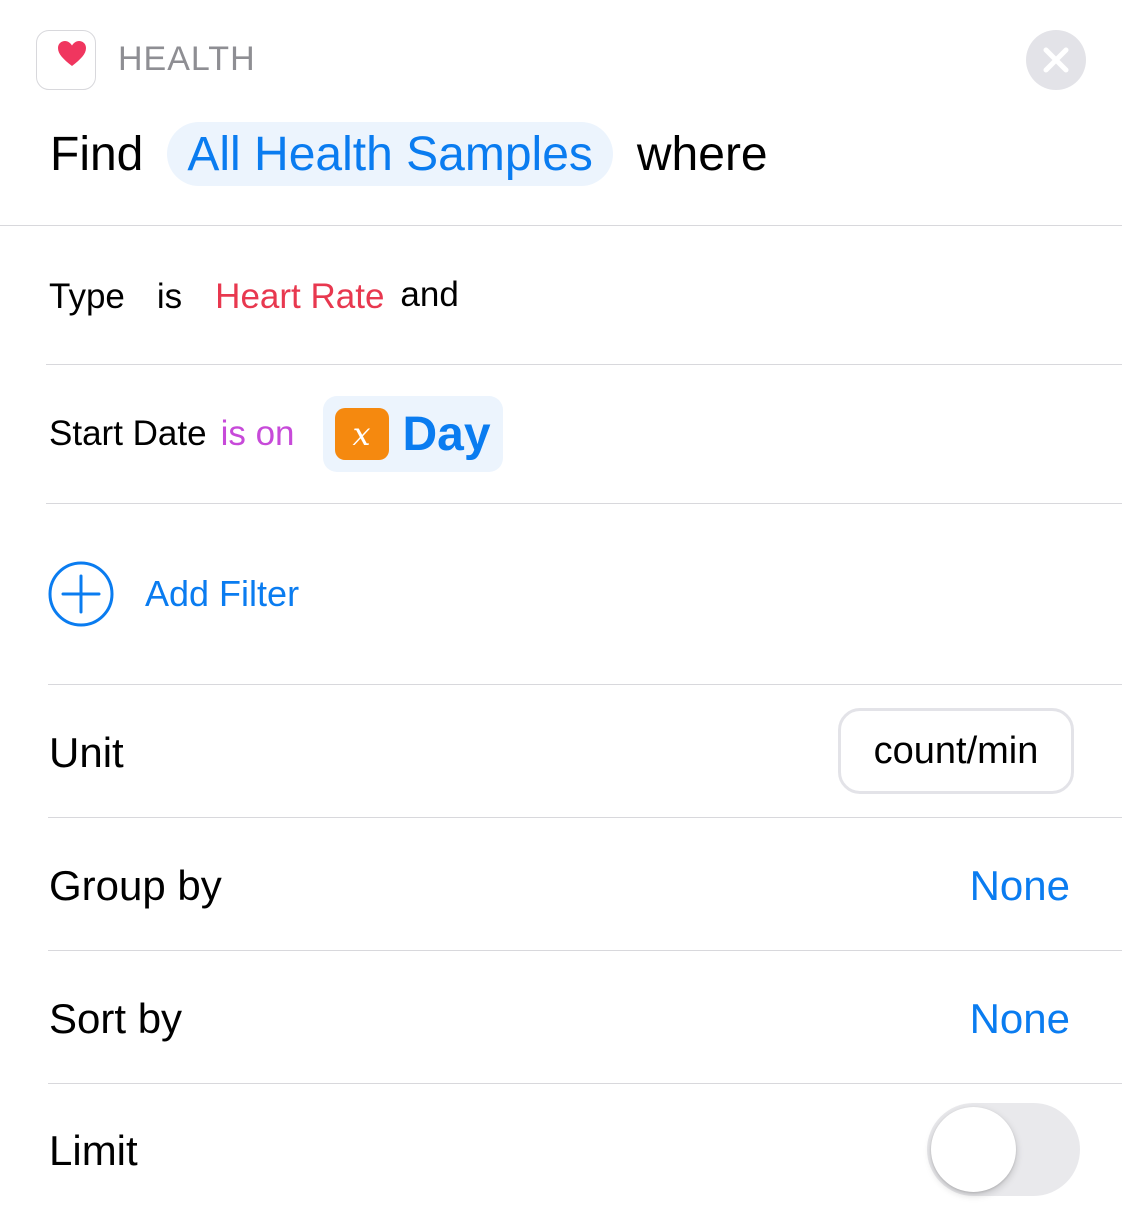 The width and height of the screenshot is (1122, 1222). I want to click on app-icon, so click(66, 60).